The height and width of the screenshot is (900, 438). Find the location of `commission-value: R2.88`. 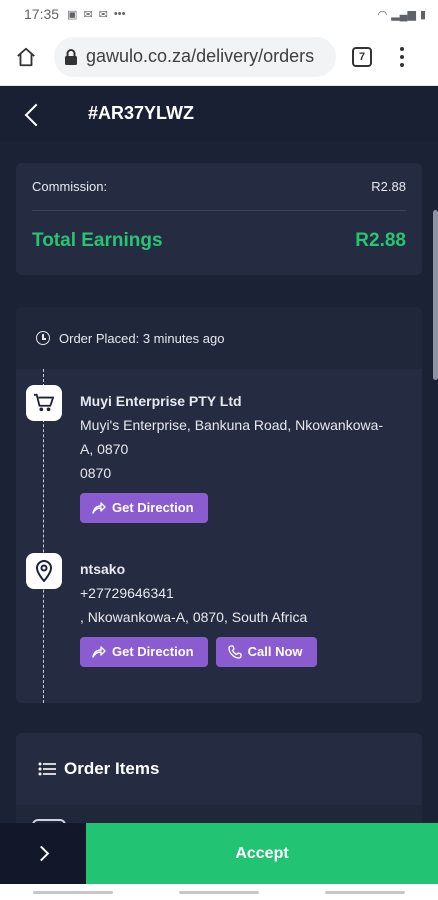

commission-value: R2.88 is located at coordinates (388, 186).